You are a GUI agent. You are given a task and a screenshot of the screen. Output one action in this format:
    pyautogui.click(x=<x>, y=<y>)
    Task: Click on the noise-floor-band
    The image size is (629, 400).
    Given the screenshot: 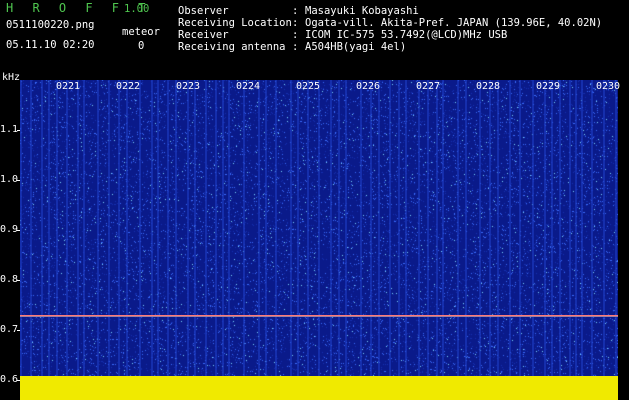 What is the action you would take?
    pyautogui.click(x=319, y=388)
    